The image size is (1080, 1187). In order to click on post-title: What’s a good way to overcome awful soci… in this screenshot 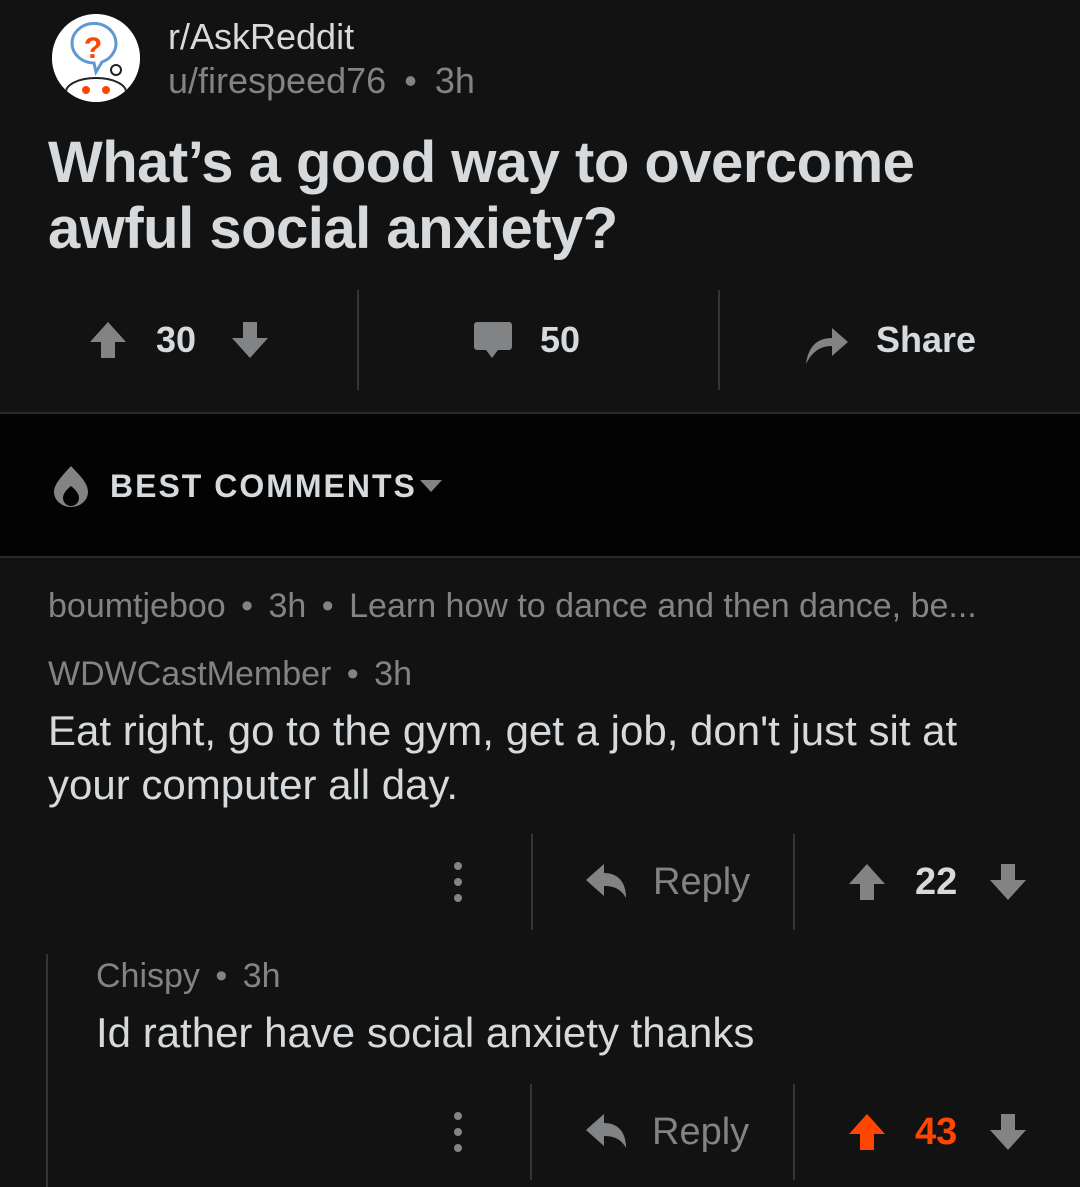, I will do `click(481, 195)`.